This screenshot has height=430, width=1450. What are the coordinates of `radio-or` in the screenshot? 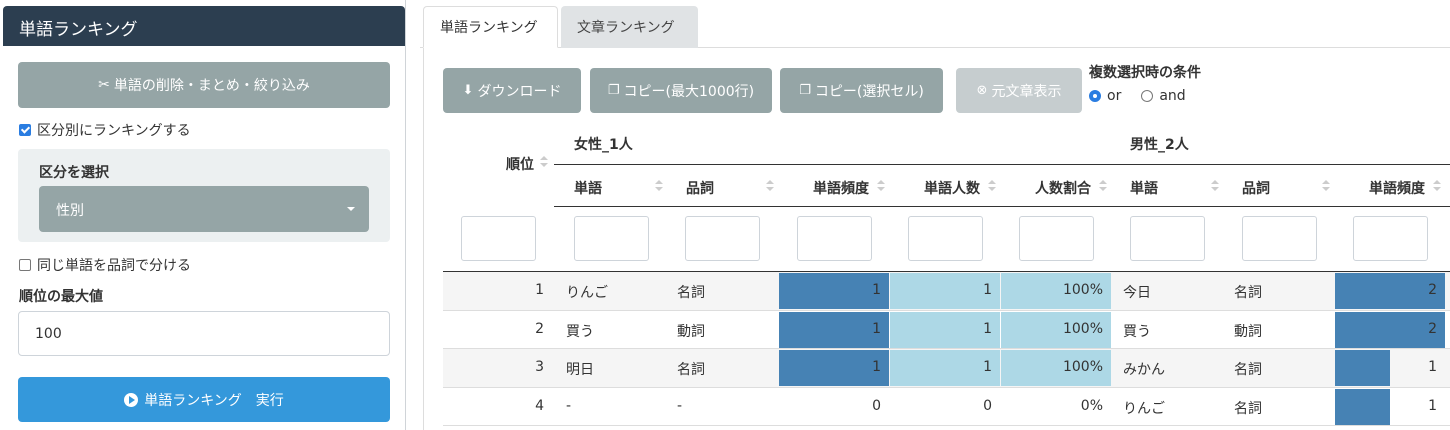 It's located at (1095, 96).